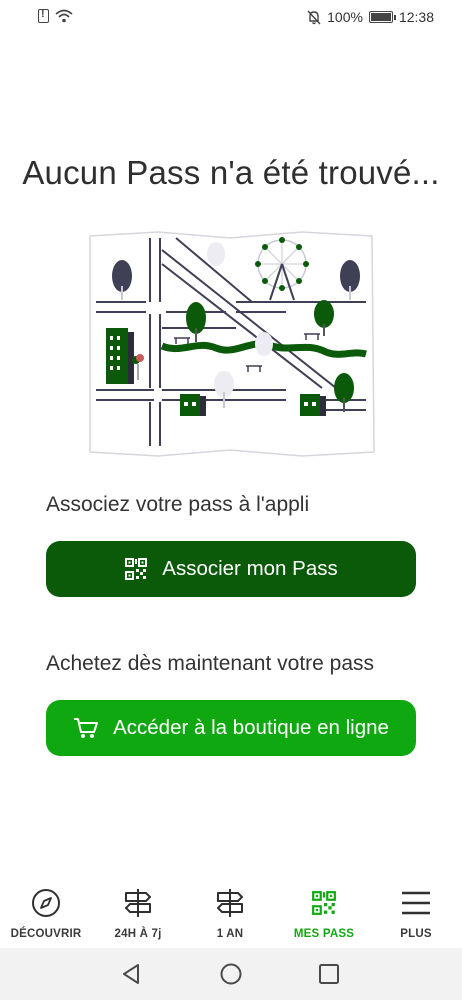  I want to click on battery-icon, so click(382, 17).